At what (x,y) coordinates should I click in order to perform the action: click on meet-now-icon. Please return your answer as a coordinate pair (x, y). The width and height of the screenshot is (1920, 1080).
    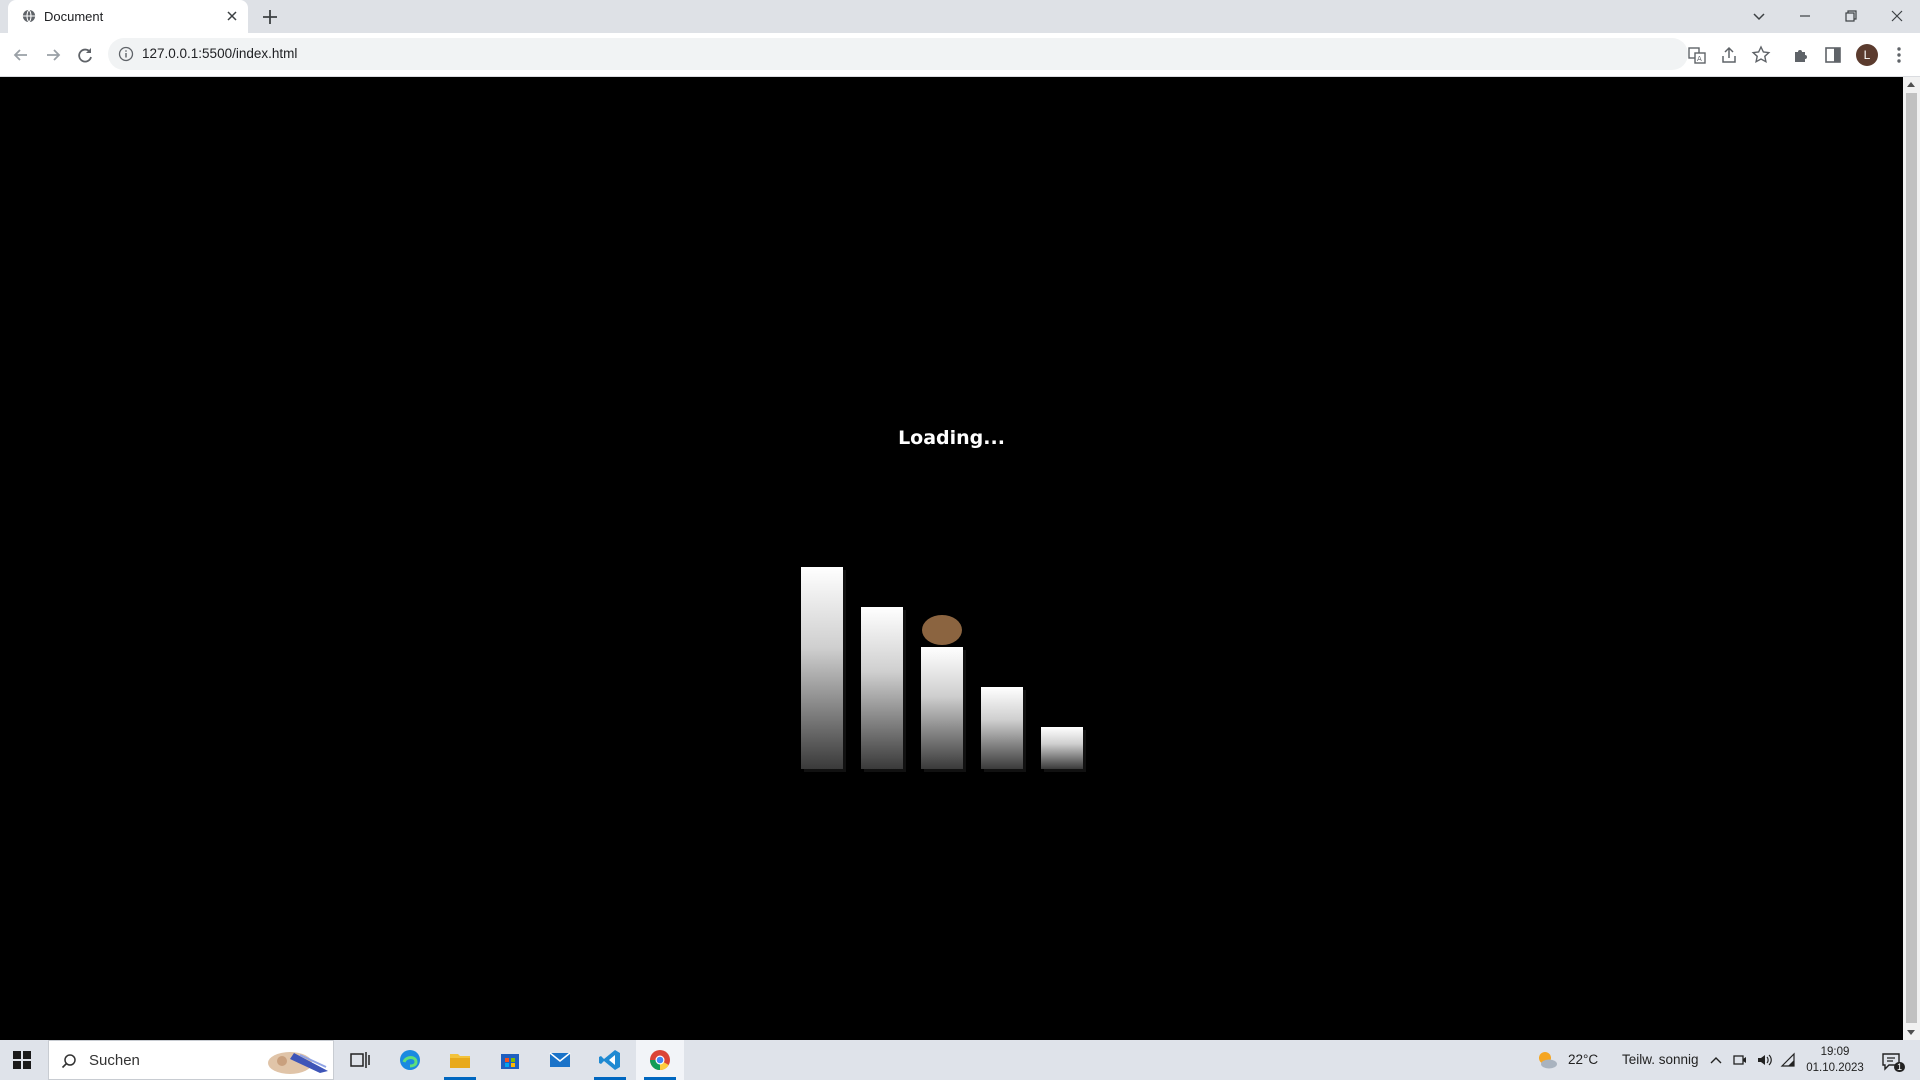
    Looking at the image, I should click on (1740, 1060).